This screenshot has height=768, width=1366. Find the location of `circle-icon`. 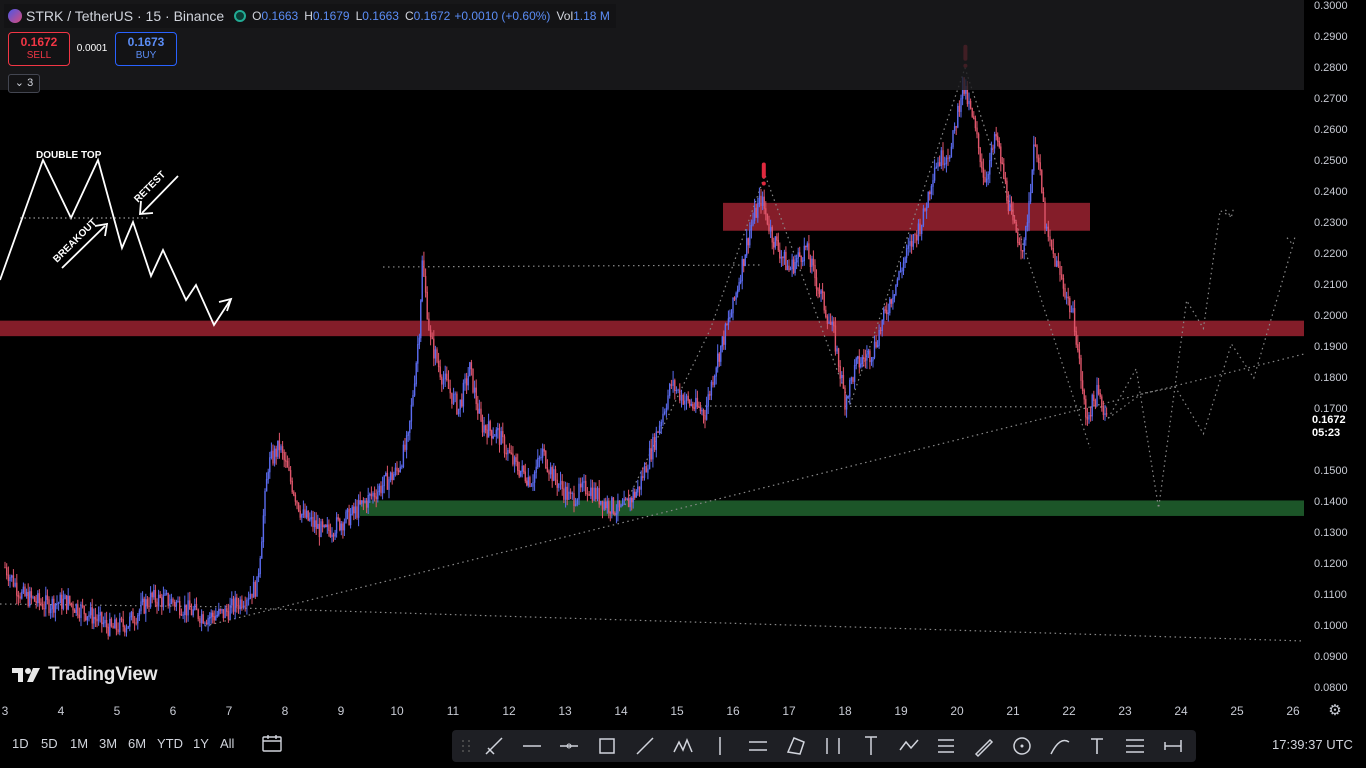

circle-icon is located at coordinates (1022, 746).